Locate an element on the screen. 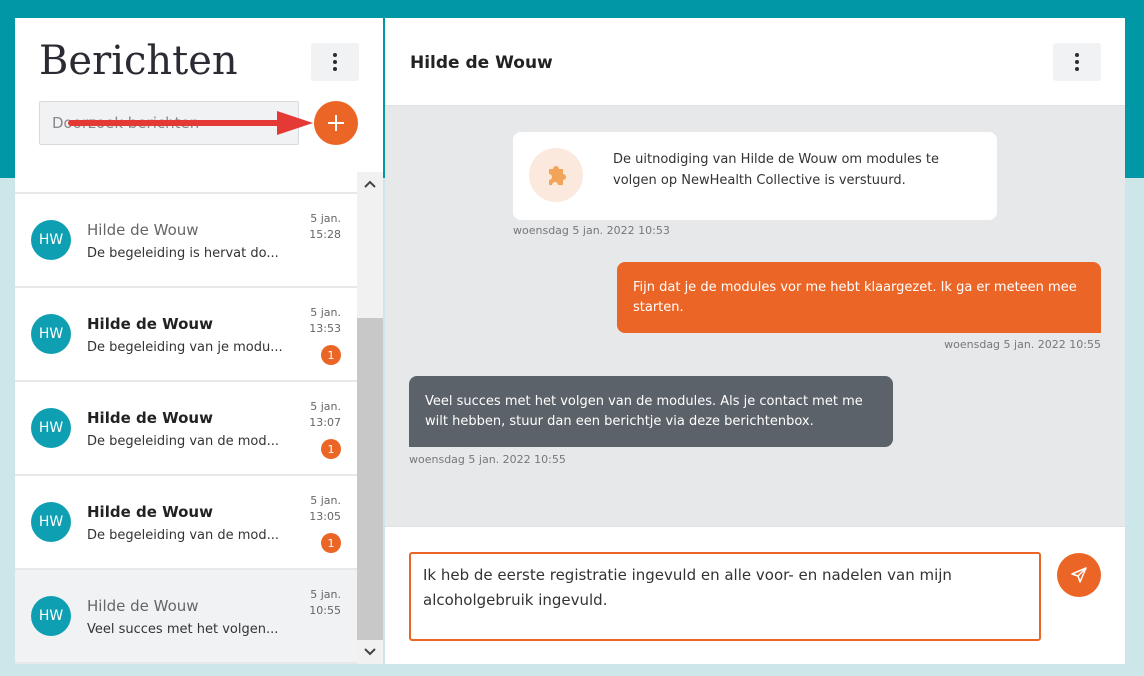 The image size is (1144, 676). conversation-menu-button is located at coordinates (1077, 62).